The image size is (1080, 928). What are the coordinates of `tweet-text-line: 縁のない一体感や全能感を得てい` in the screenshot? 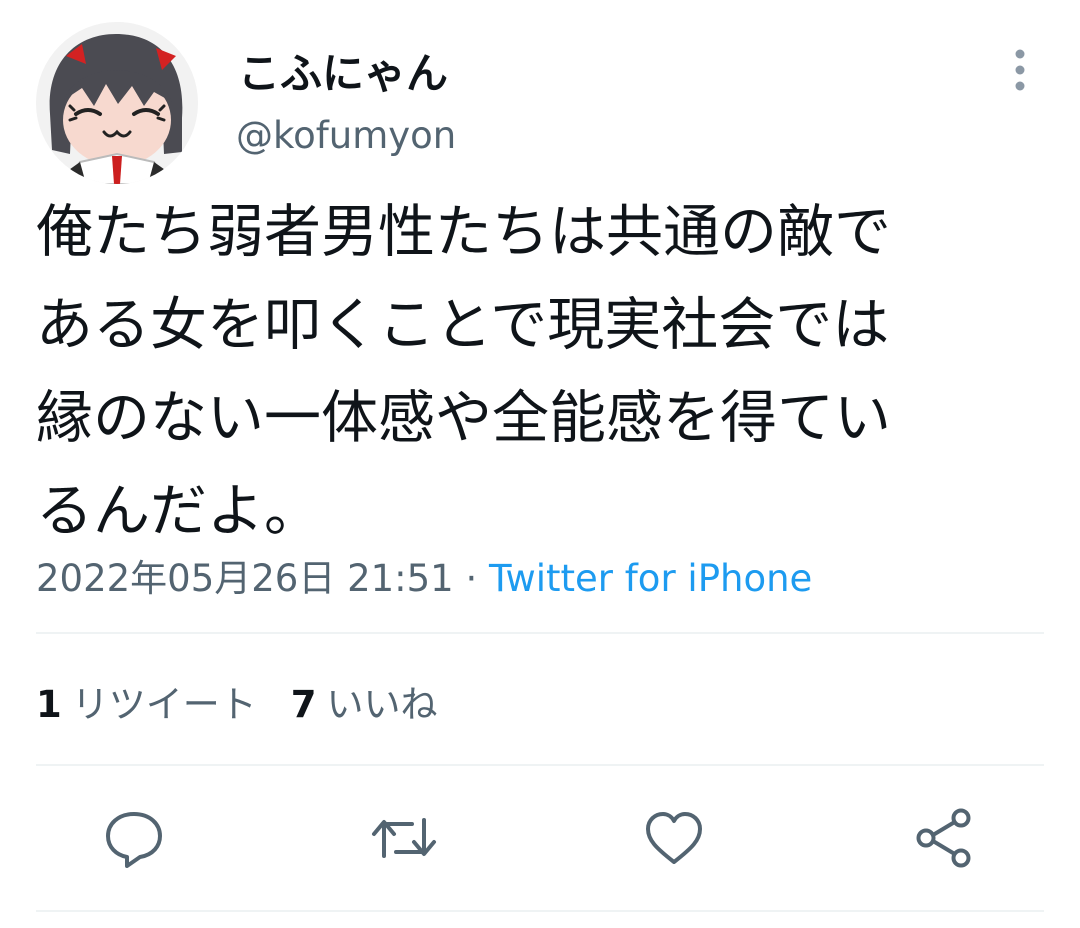 It's located at (463, 418).